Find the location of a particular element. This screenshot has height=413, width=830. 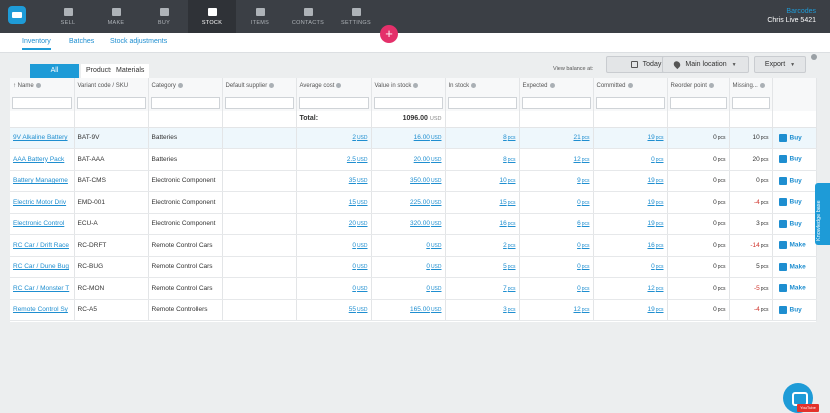

filter-materials: Materials is located at coordinates (130, 71).